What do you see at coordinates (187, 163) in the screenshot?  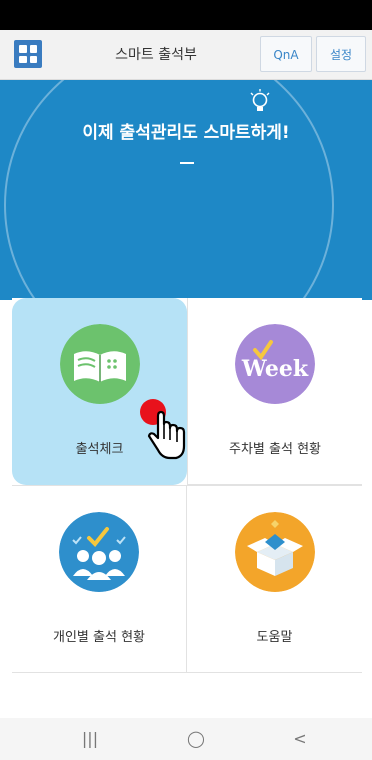 I see `hero-divider` at bounding box center [187, 163].